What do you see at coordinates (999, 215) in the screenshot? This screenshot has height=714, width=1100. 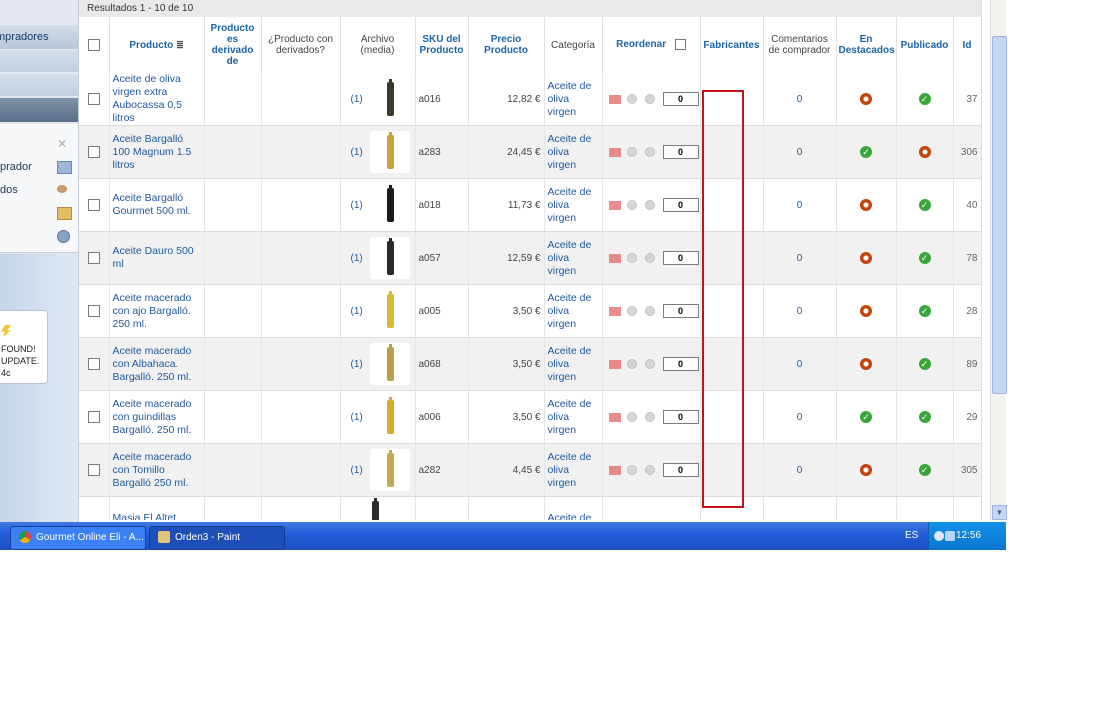 I see `scrollbar-thumb` at bounding box center [999, 215].